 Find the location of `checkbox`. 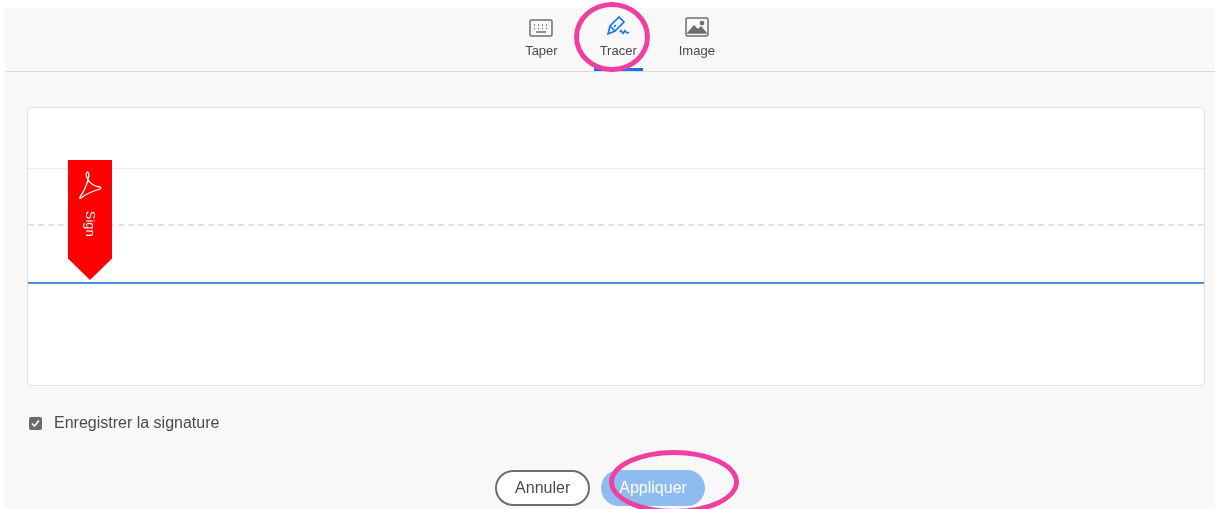

checkbox is located at coordinates (35, 423).